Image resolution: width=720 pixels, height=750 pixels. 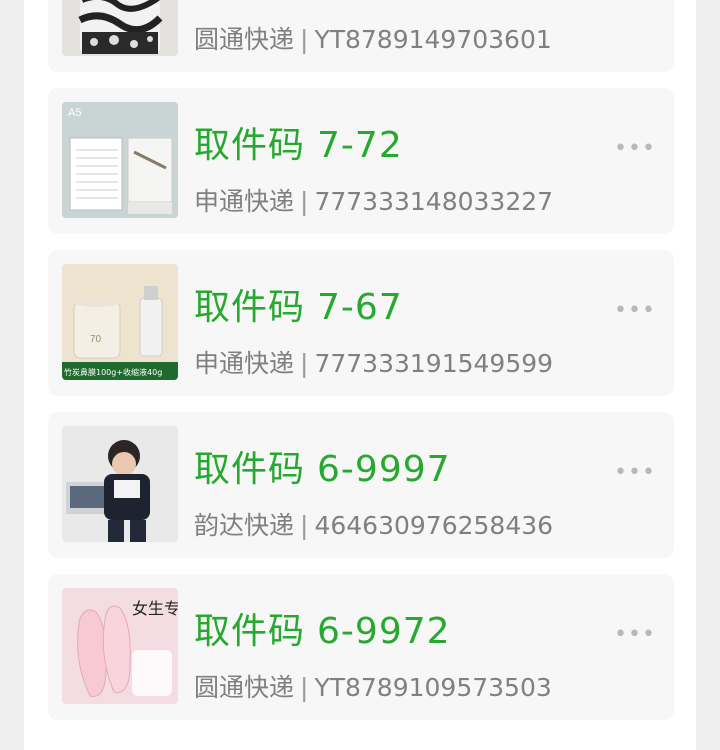 I want to click on product-thumbnail-zebra, so click(x=120, y=28).